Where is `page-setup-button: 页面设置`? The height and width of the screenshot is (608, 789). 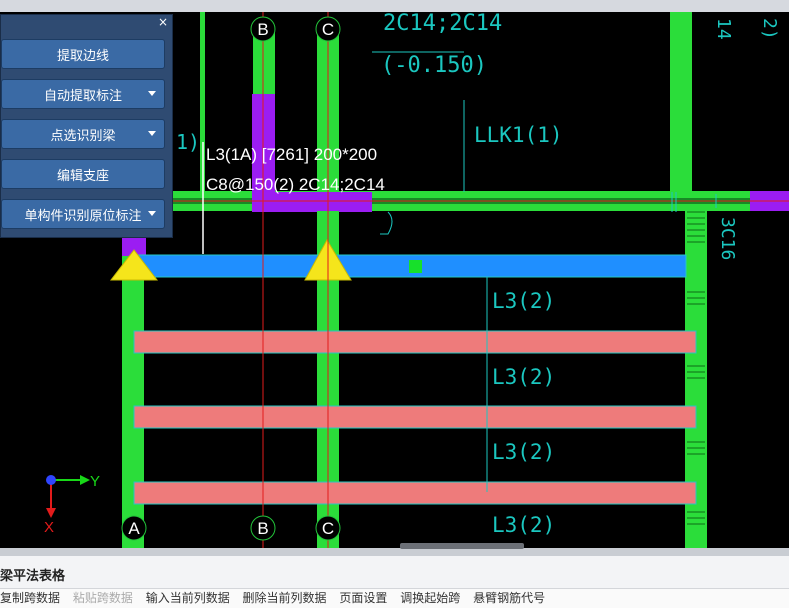 page-setup-button: 页面设置 is located at coordinates (363, 598).